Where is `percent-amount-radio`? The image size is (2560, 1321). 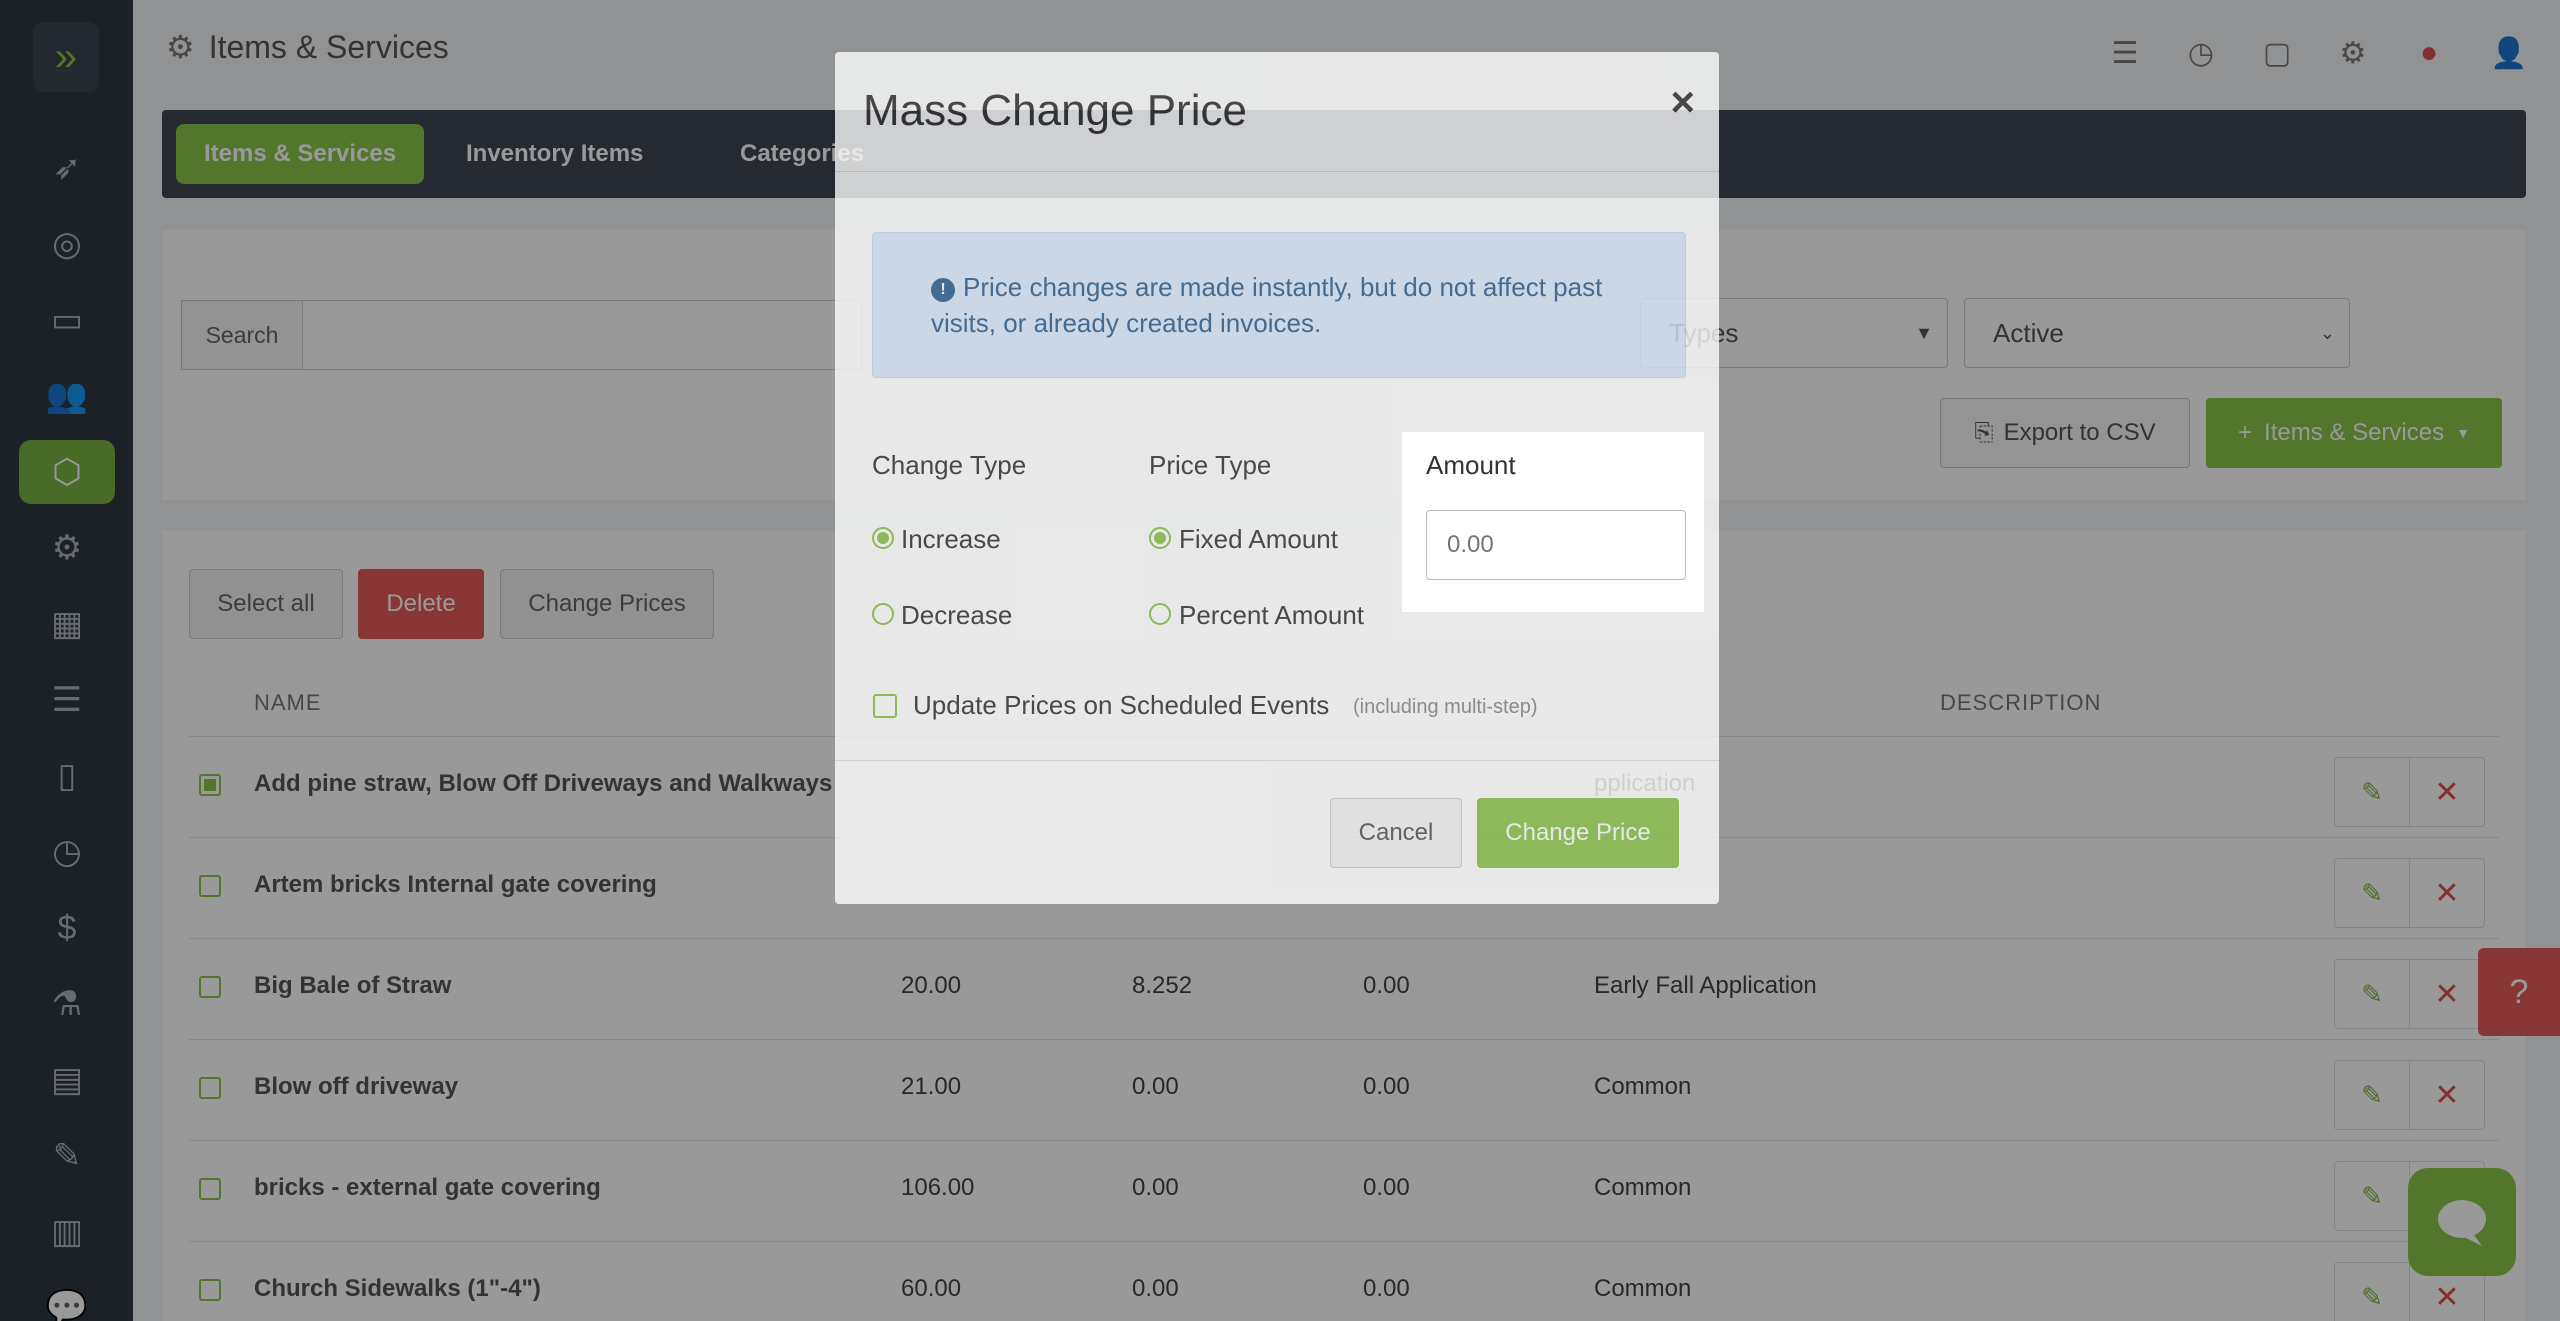 percent-amount-radio is located at coordinates (1160, 614).